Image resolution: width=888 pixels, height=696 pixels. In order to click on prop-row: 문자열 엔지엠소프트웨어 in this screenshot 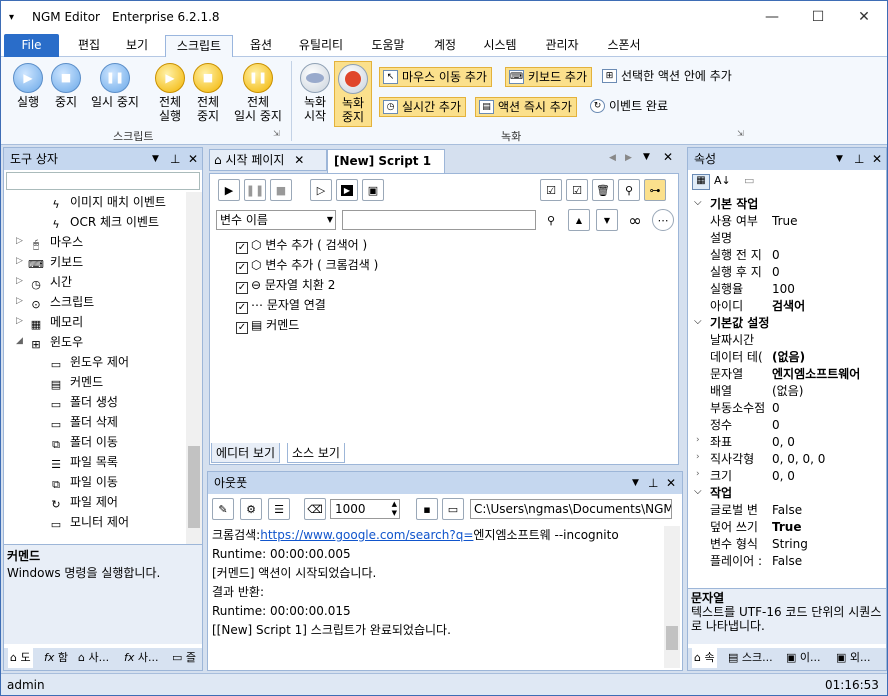, I will do `click(783, 374)`.